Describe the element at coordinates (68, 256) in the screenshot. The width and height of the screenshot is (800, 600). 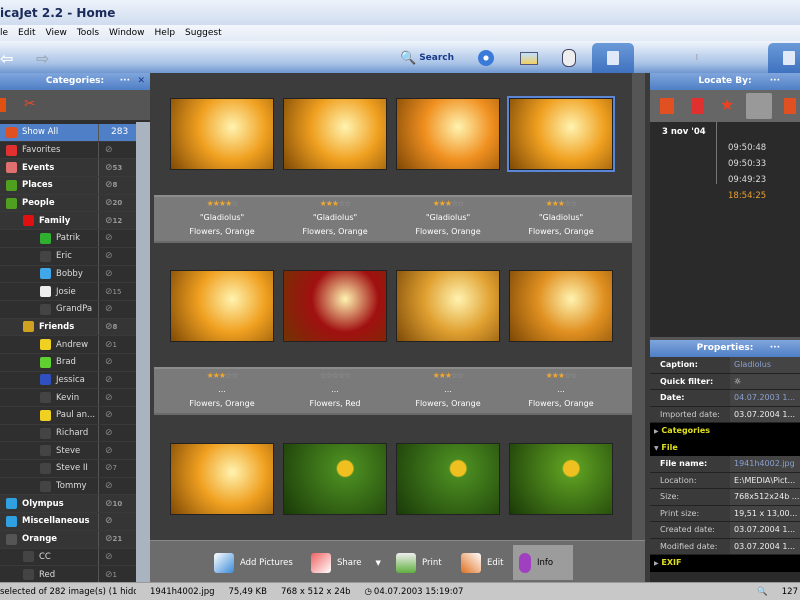
I see `category-item: Eric ⊘` at that location.